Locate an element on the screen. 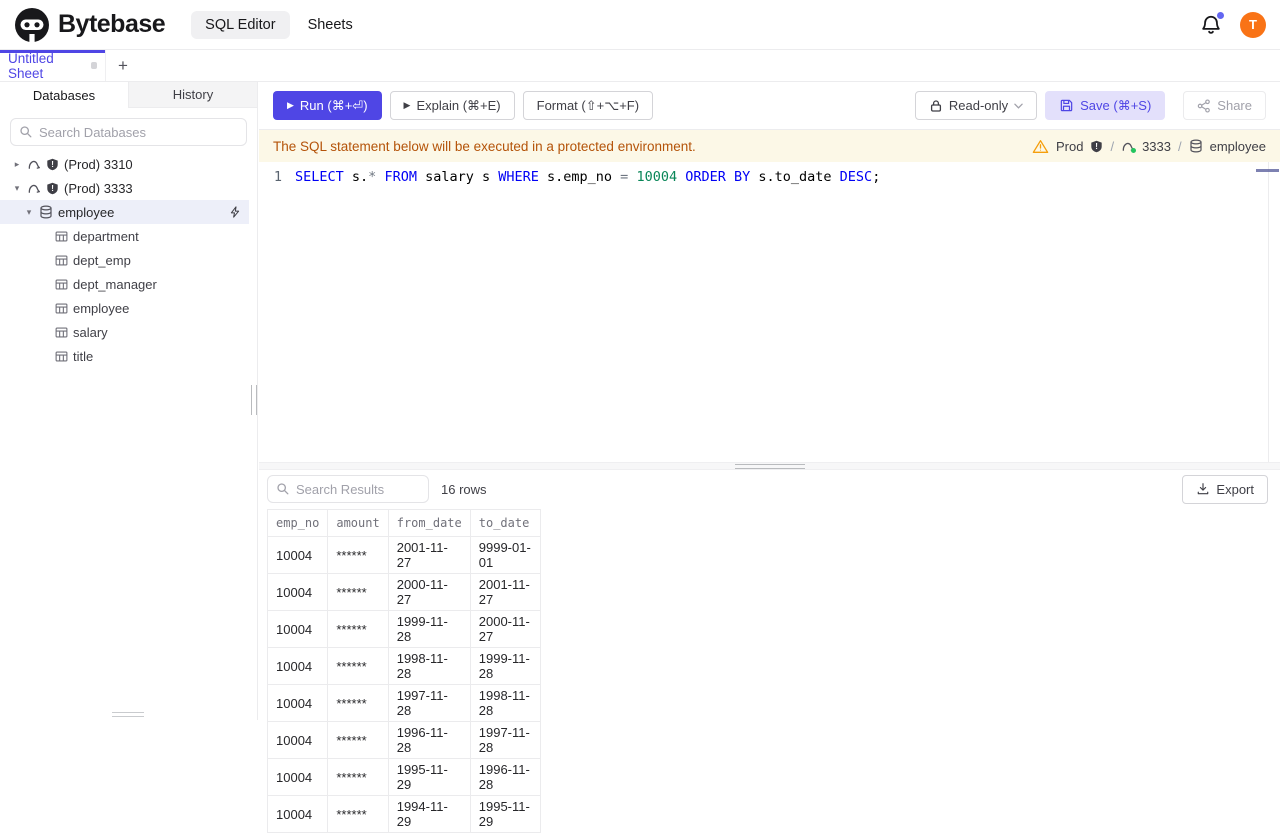 This screenshot has width=1280, height=833. explain-button: ▶ Explain (⌘+E) is located at coordinates (452, 105).